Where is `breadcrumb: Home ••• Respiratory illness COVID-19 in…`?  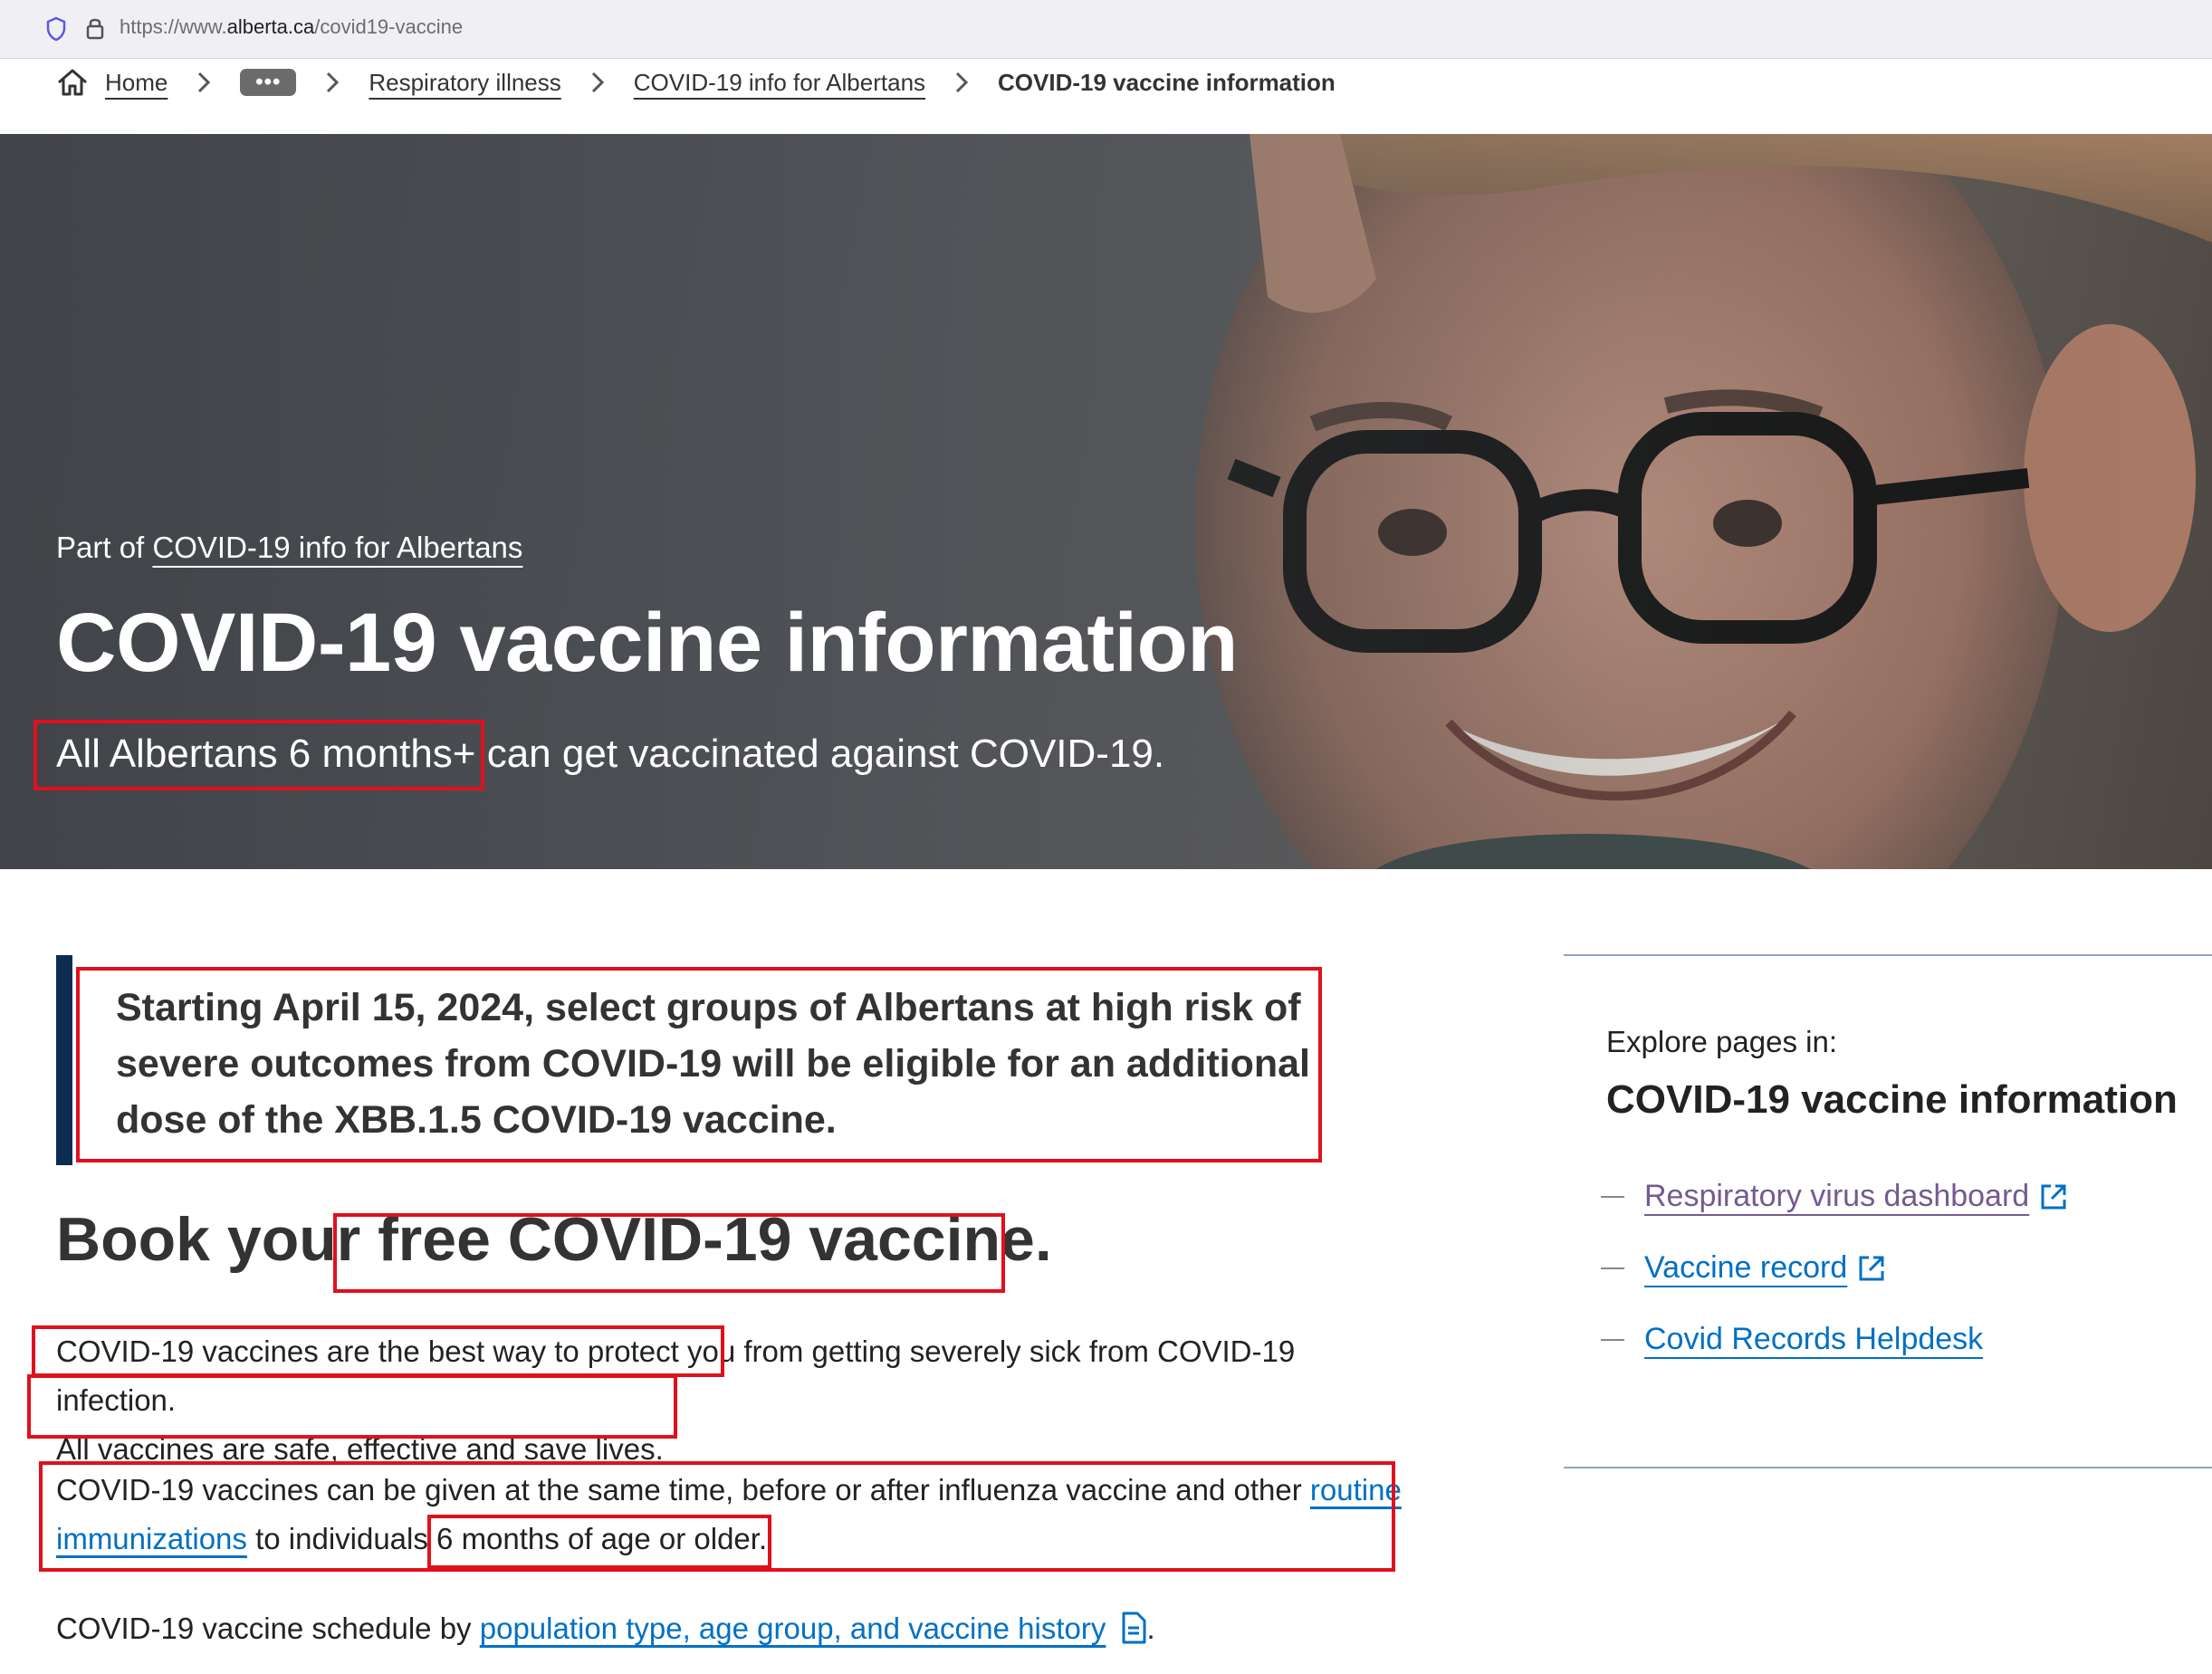 breadcrumb: Home ••• Respiratory illness COVID-19 in… is located at coordinates (696, 82).